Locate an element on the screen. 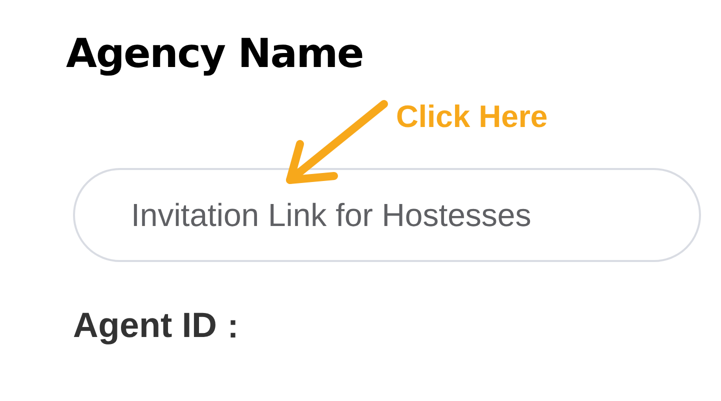  page-heading: Agency Name is located at coordinates (215, 54).